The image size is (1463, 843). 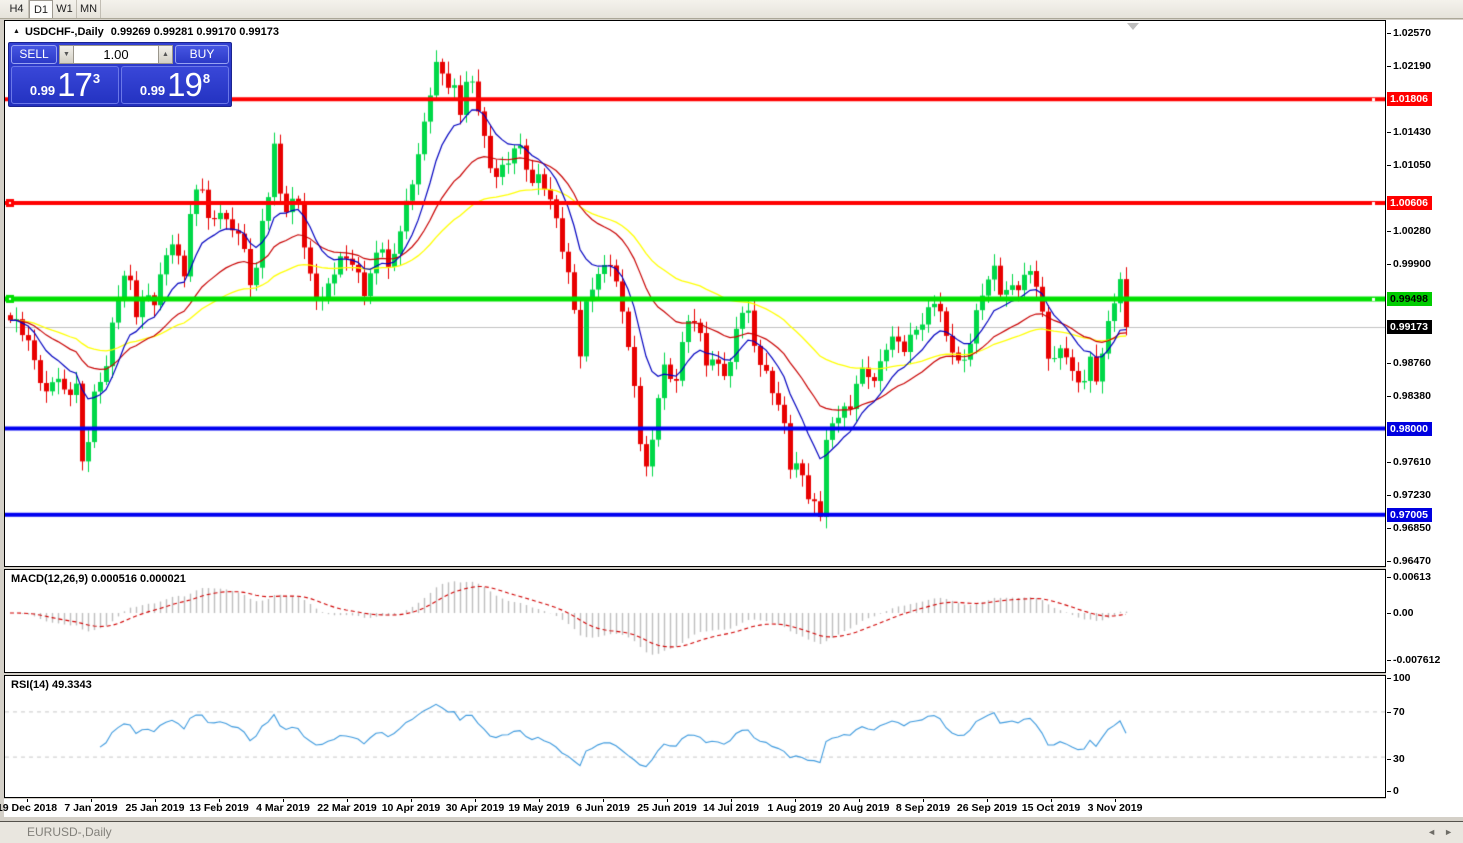 I want to click on tab-eurusd-daily: EURUSD-,Daily, so click(x=69, y=832).